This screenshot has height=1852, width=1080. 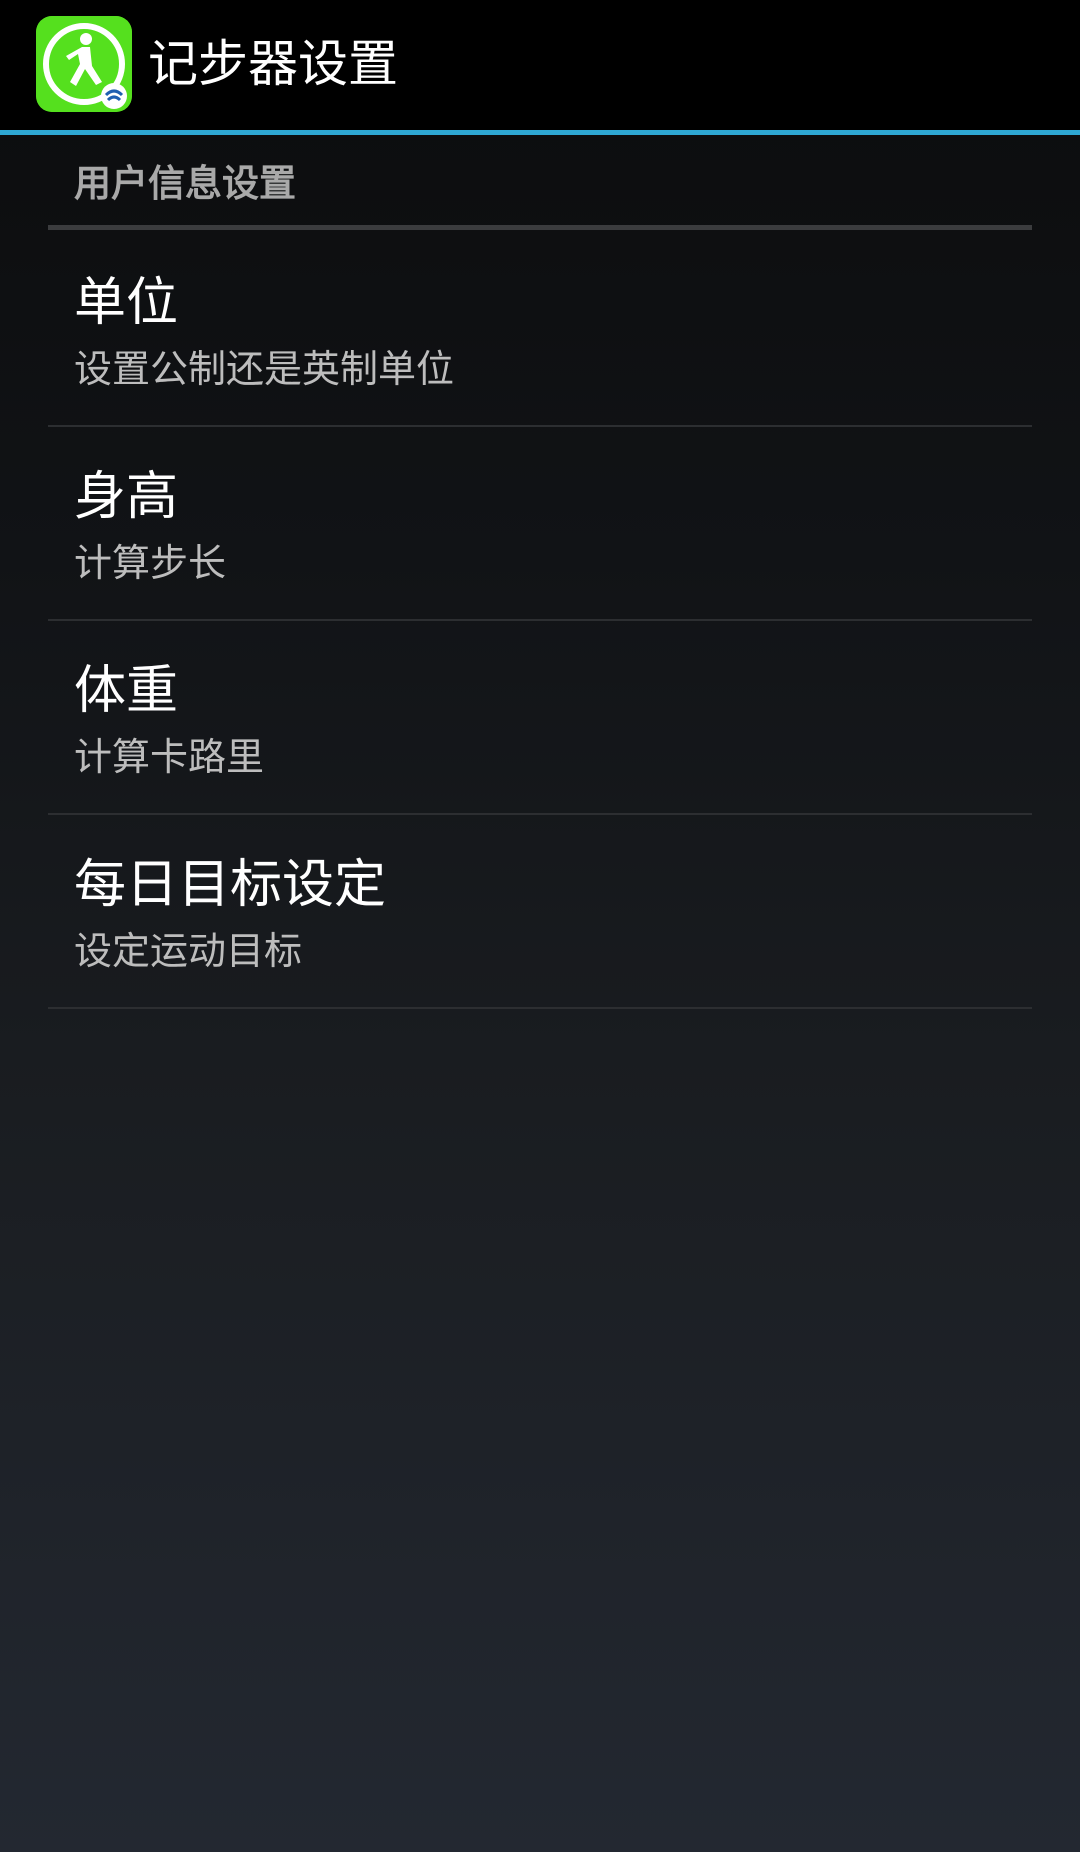 I want to click on page-title: 记步器设置, so click(x=273, y=64).